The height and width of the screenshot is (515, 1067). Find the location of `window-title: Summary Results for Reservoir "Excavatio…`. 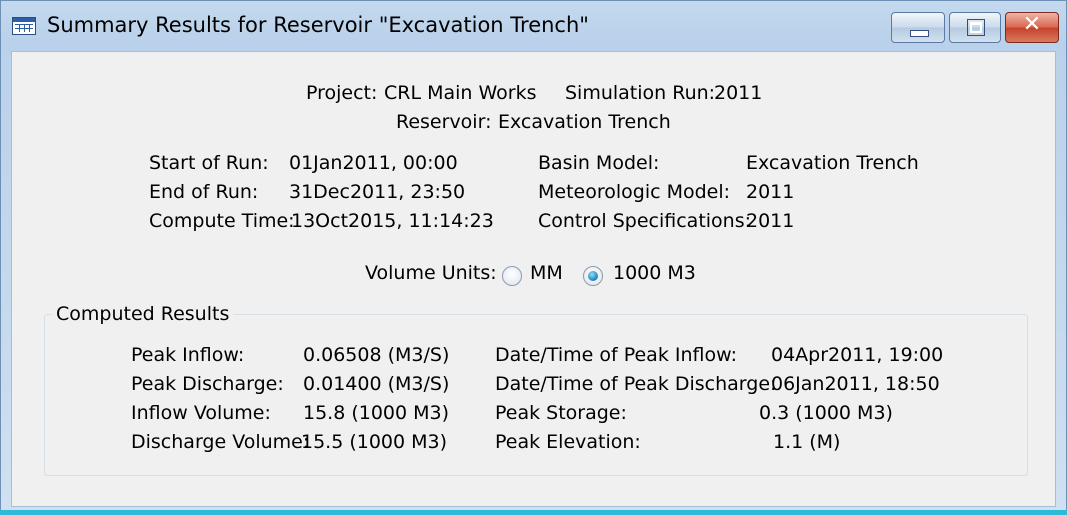

window-title: Summary Results for Reservoir "Excavatio… is located at coordinates (318, 25).